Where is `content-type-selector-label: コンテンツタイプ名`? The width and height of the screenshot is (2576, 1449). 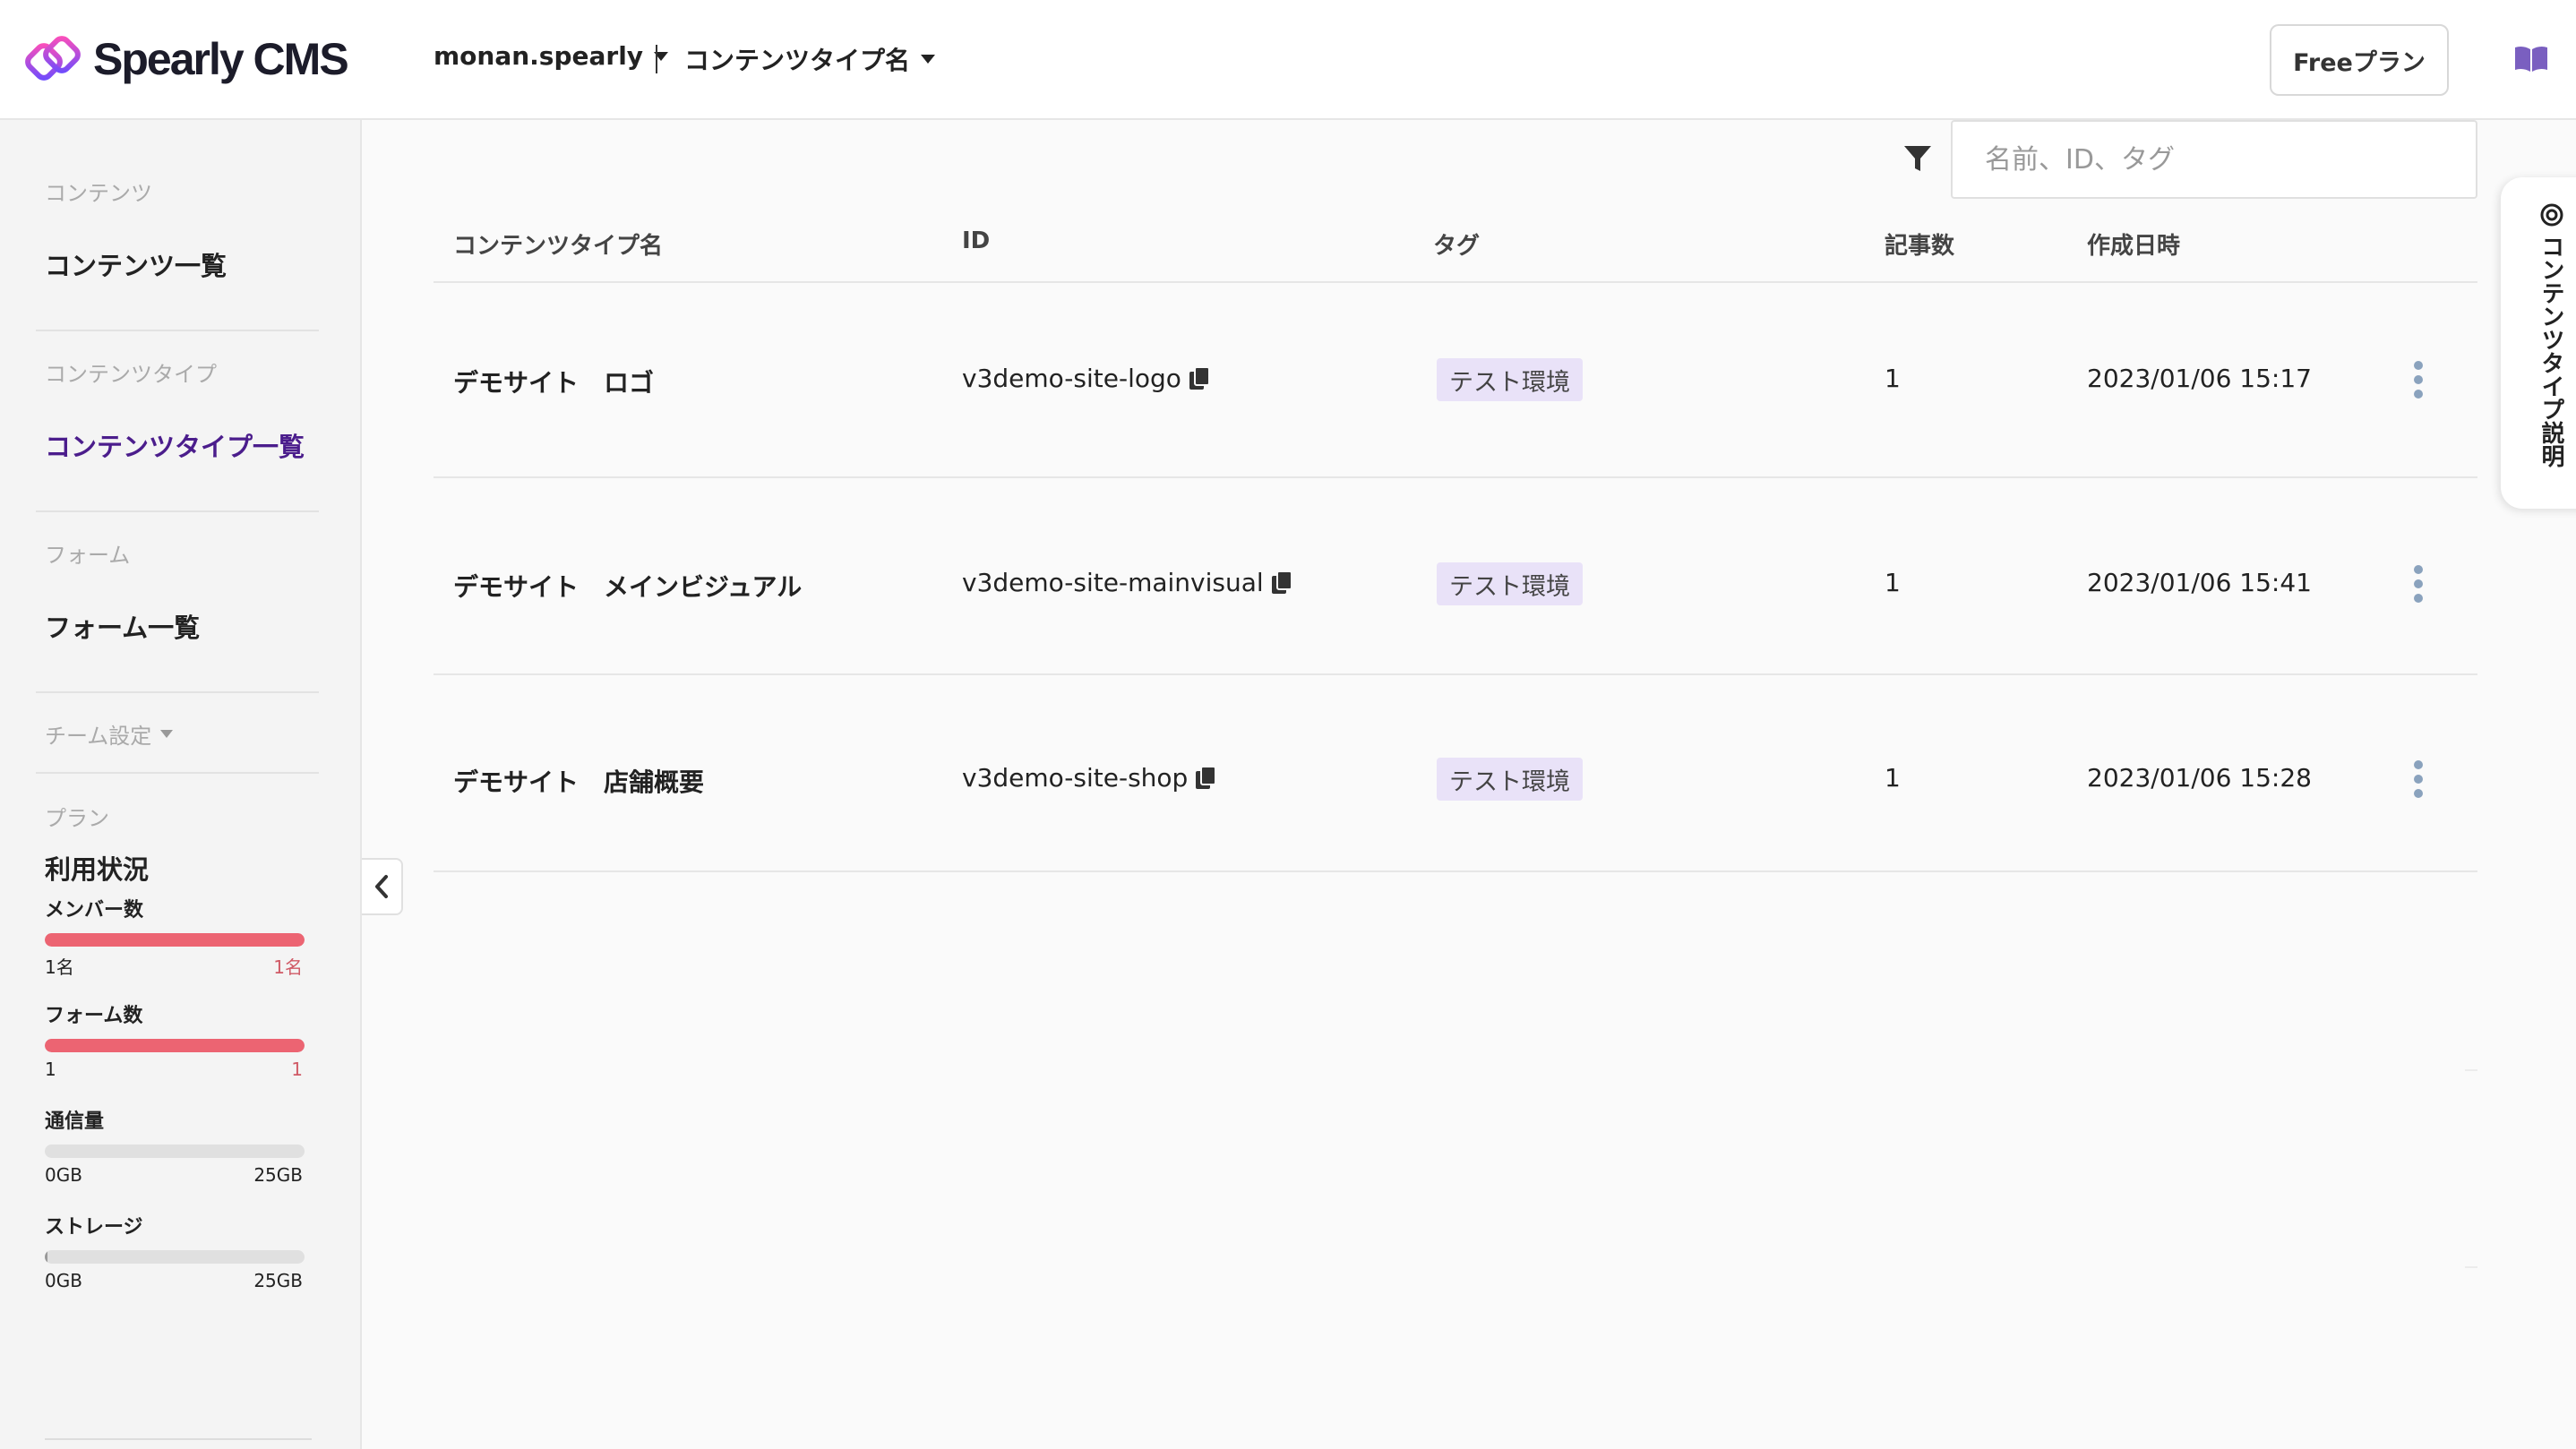
content-type-selector-label: コンテンツタイプ名 is located at coordinates (797, 60).